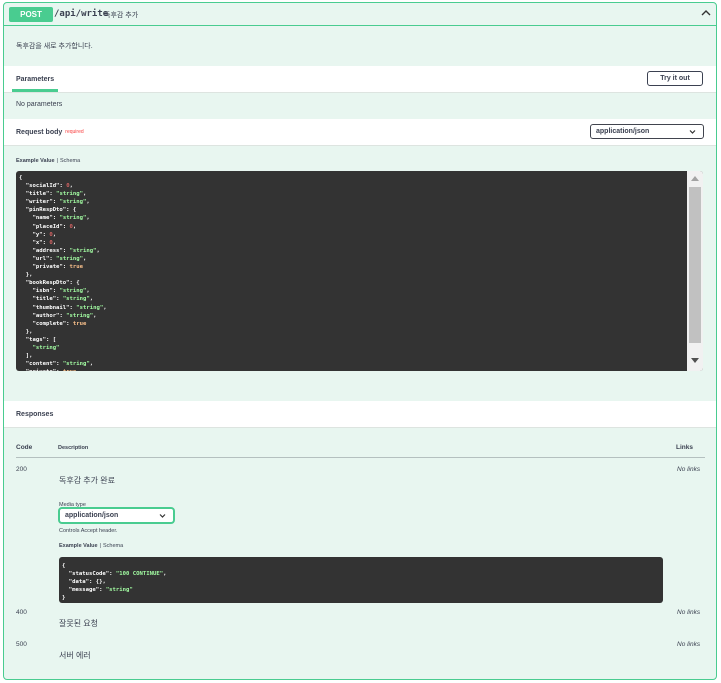 The image size is (721, 683). I want to click on responses-title: Responses, so click(35, 414).